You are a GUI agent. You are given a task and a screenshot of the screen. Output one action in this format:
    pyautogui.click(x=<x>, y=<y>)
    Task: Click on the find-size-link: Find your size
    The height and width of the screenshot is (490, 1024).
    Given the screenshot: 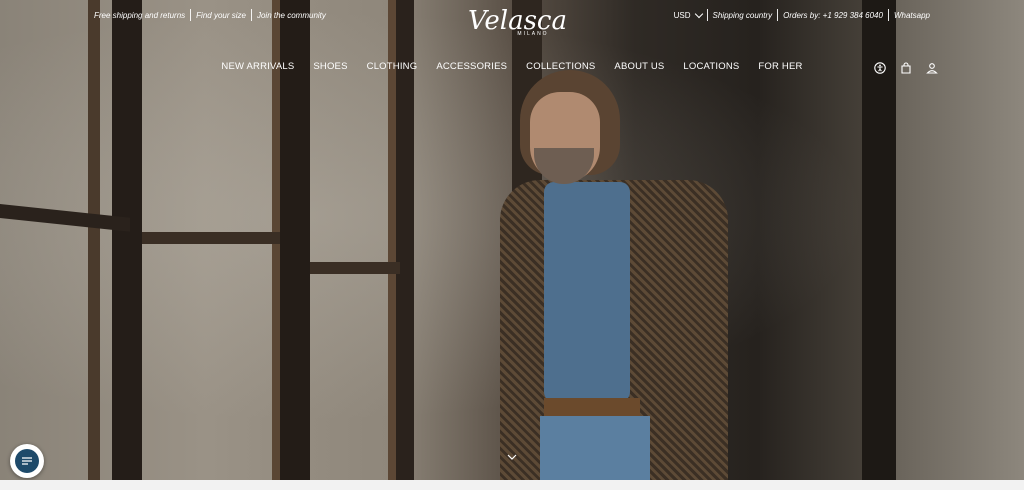 What is the action you would take?
    pyautogui.click(x=221, y=15)
    